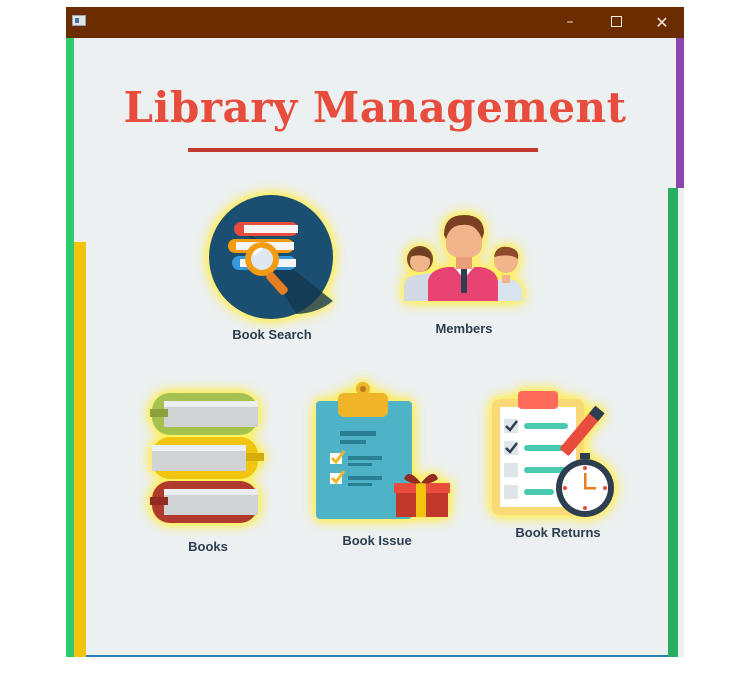 This screenshot has width=750, height=684. I want to click on maximize-button, so click(616, 22).